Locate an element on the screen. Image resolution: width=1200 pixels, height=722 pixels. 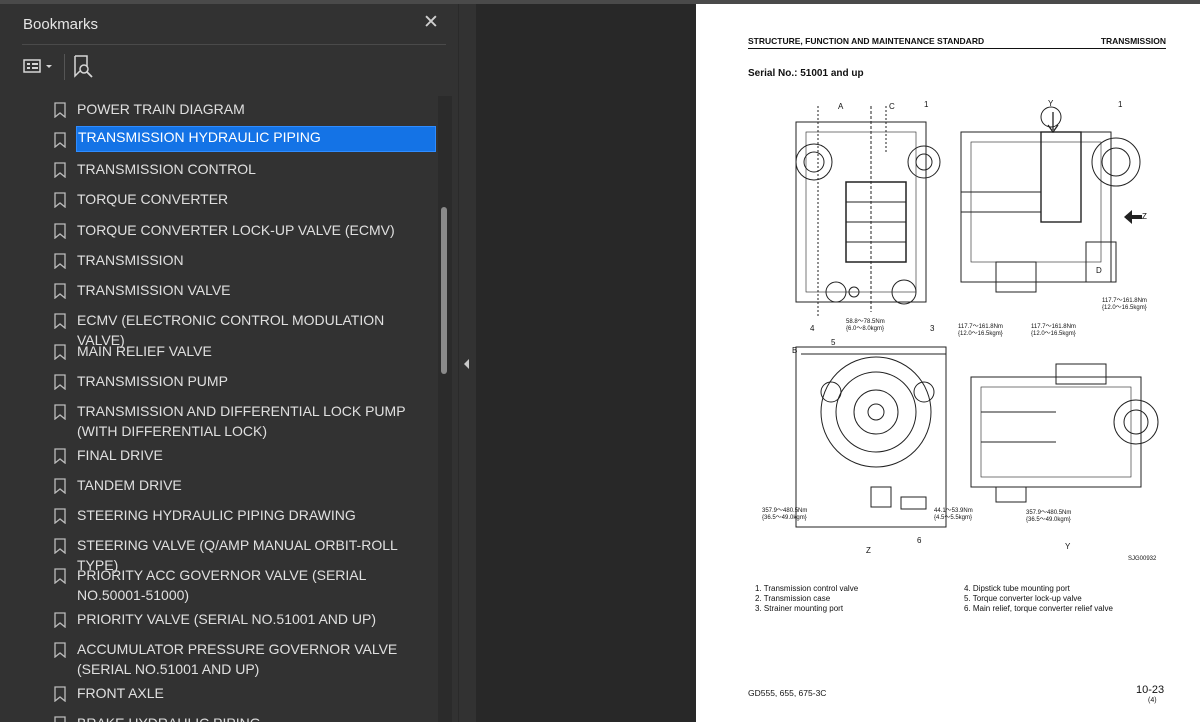
figure-label-4: 4 is located at coordinates (812, 328).